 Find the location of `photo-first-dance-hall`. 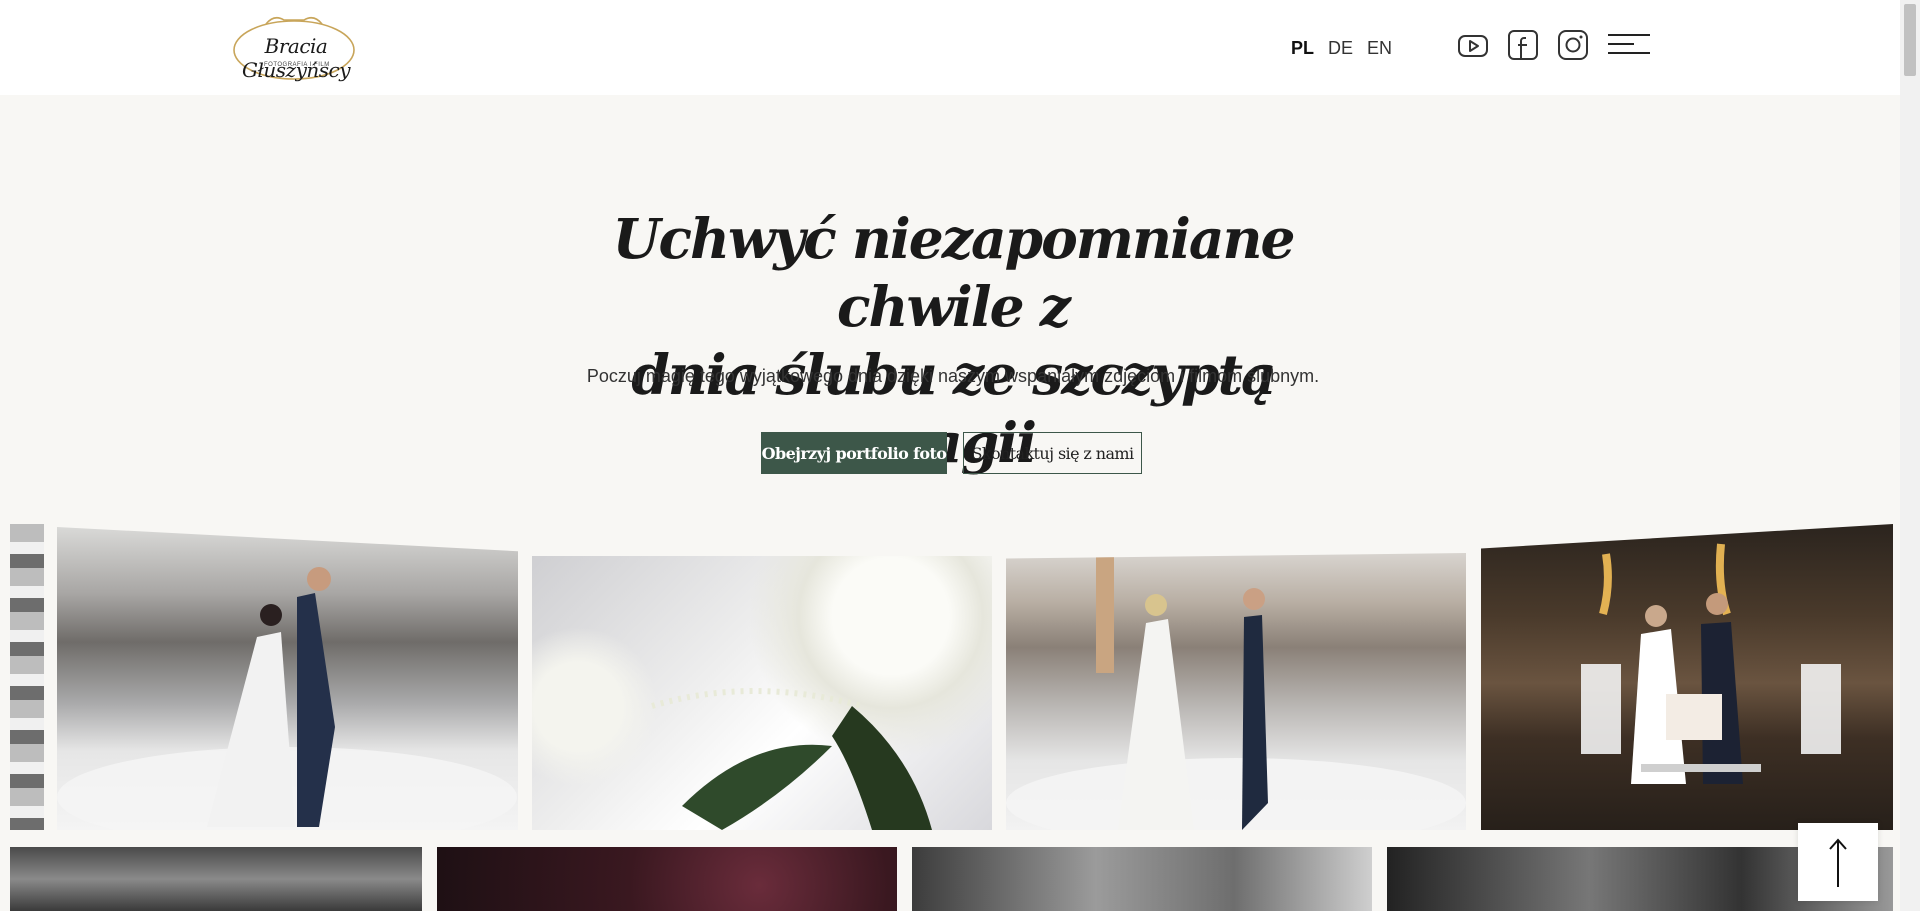

photo-first-dance-hall is located at coordinates (1236, 691).